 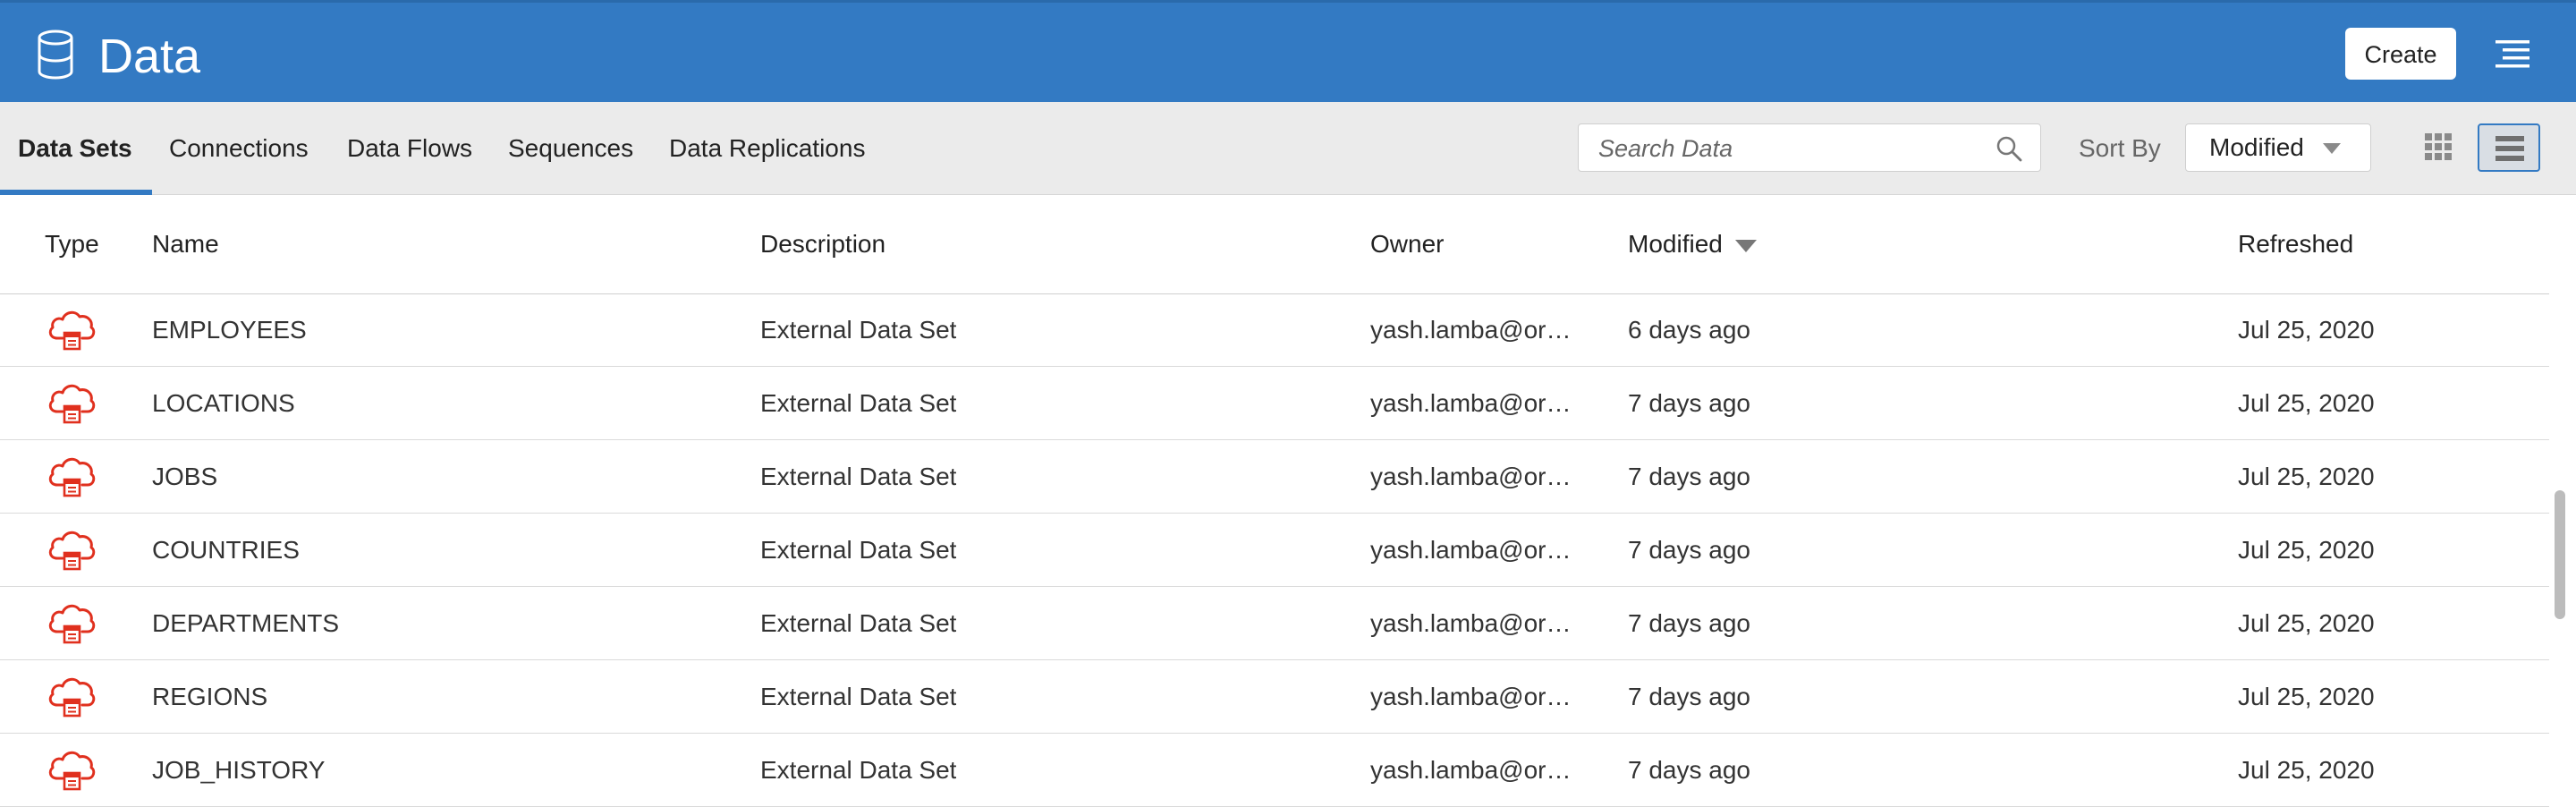 I want to click on row-name: LOCATIONS, so click(x=223, y=403).